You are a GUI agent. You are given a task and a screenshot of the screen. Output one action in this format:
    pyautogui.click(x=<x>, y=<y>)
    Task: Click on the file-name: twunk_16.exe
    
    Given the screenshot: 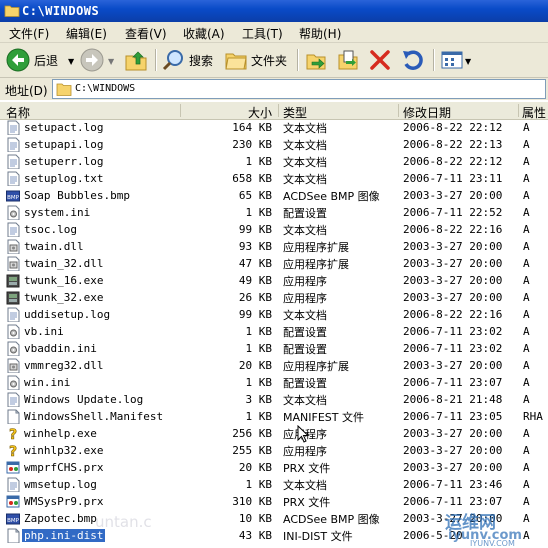 What is the action you would take?
    pyautogui.click(x=64, y=280)
    